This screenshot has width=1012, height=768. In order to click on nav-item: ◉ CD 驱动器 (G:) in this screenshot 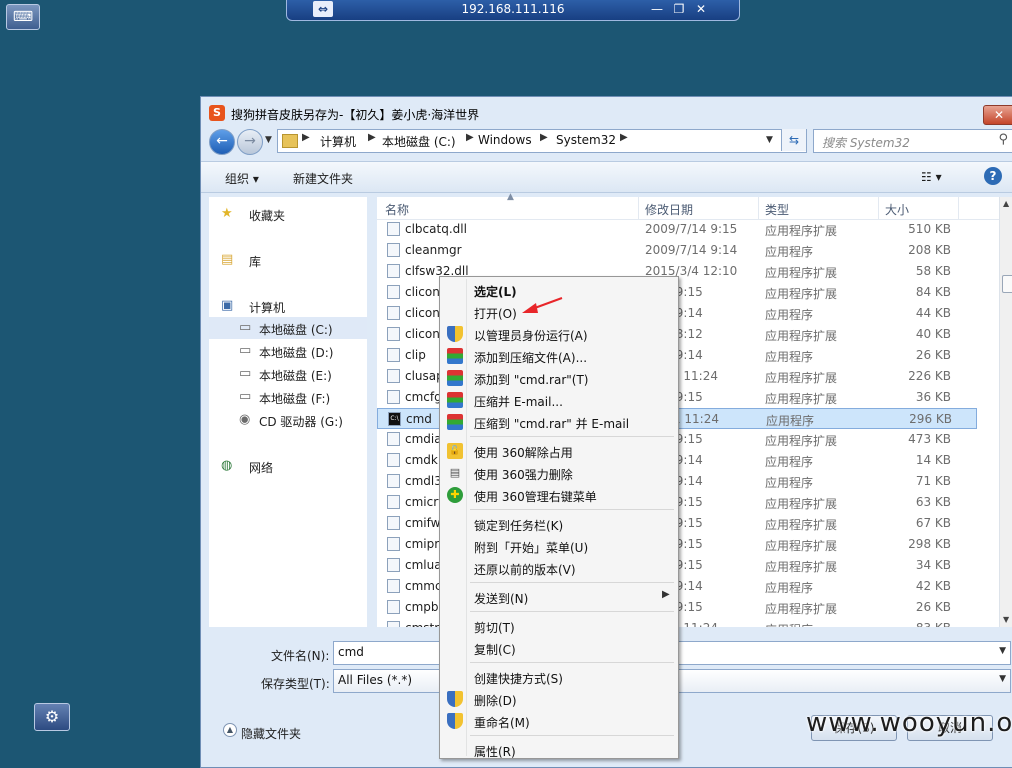, I will do `click(288, 420)`.